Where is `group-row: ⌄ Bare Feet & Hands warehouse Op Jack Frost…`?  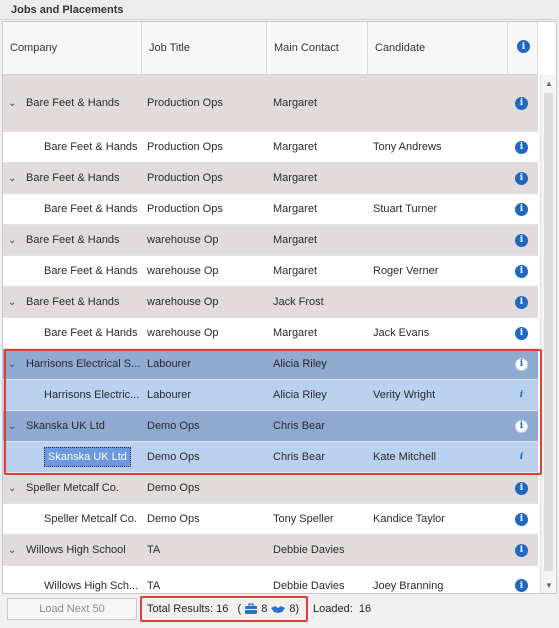 group-row: ⌄ Bare Feet & Hands warehouse Op Jack Frost… is located at coordinates (270, 302).